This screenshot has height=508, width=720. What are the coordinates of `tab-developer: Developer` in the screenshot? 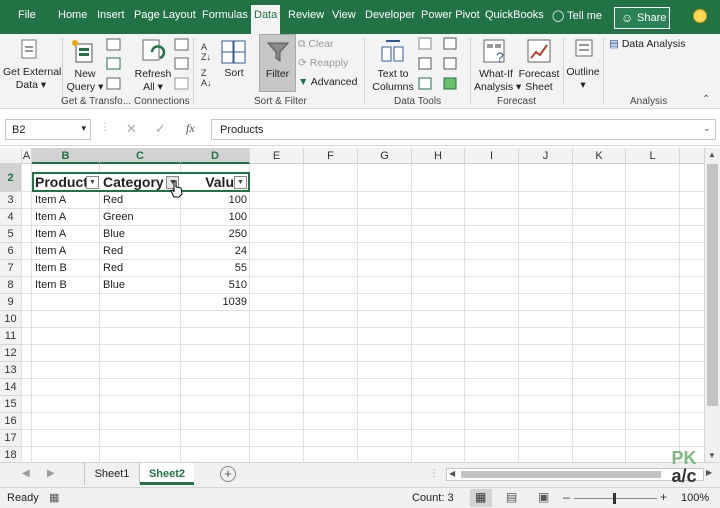 It's located at (390, 15).